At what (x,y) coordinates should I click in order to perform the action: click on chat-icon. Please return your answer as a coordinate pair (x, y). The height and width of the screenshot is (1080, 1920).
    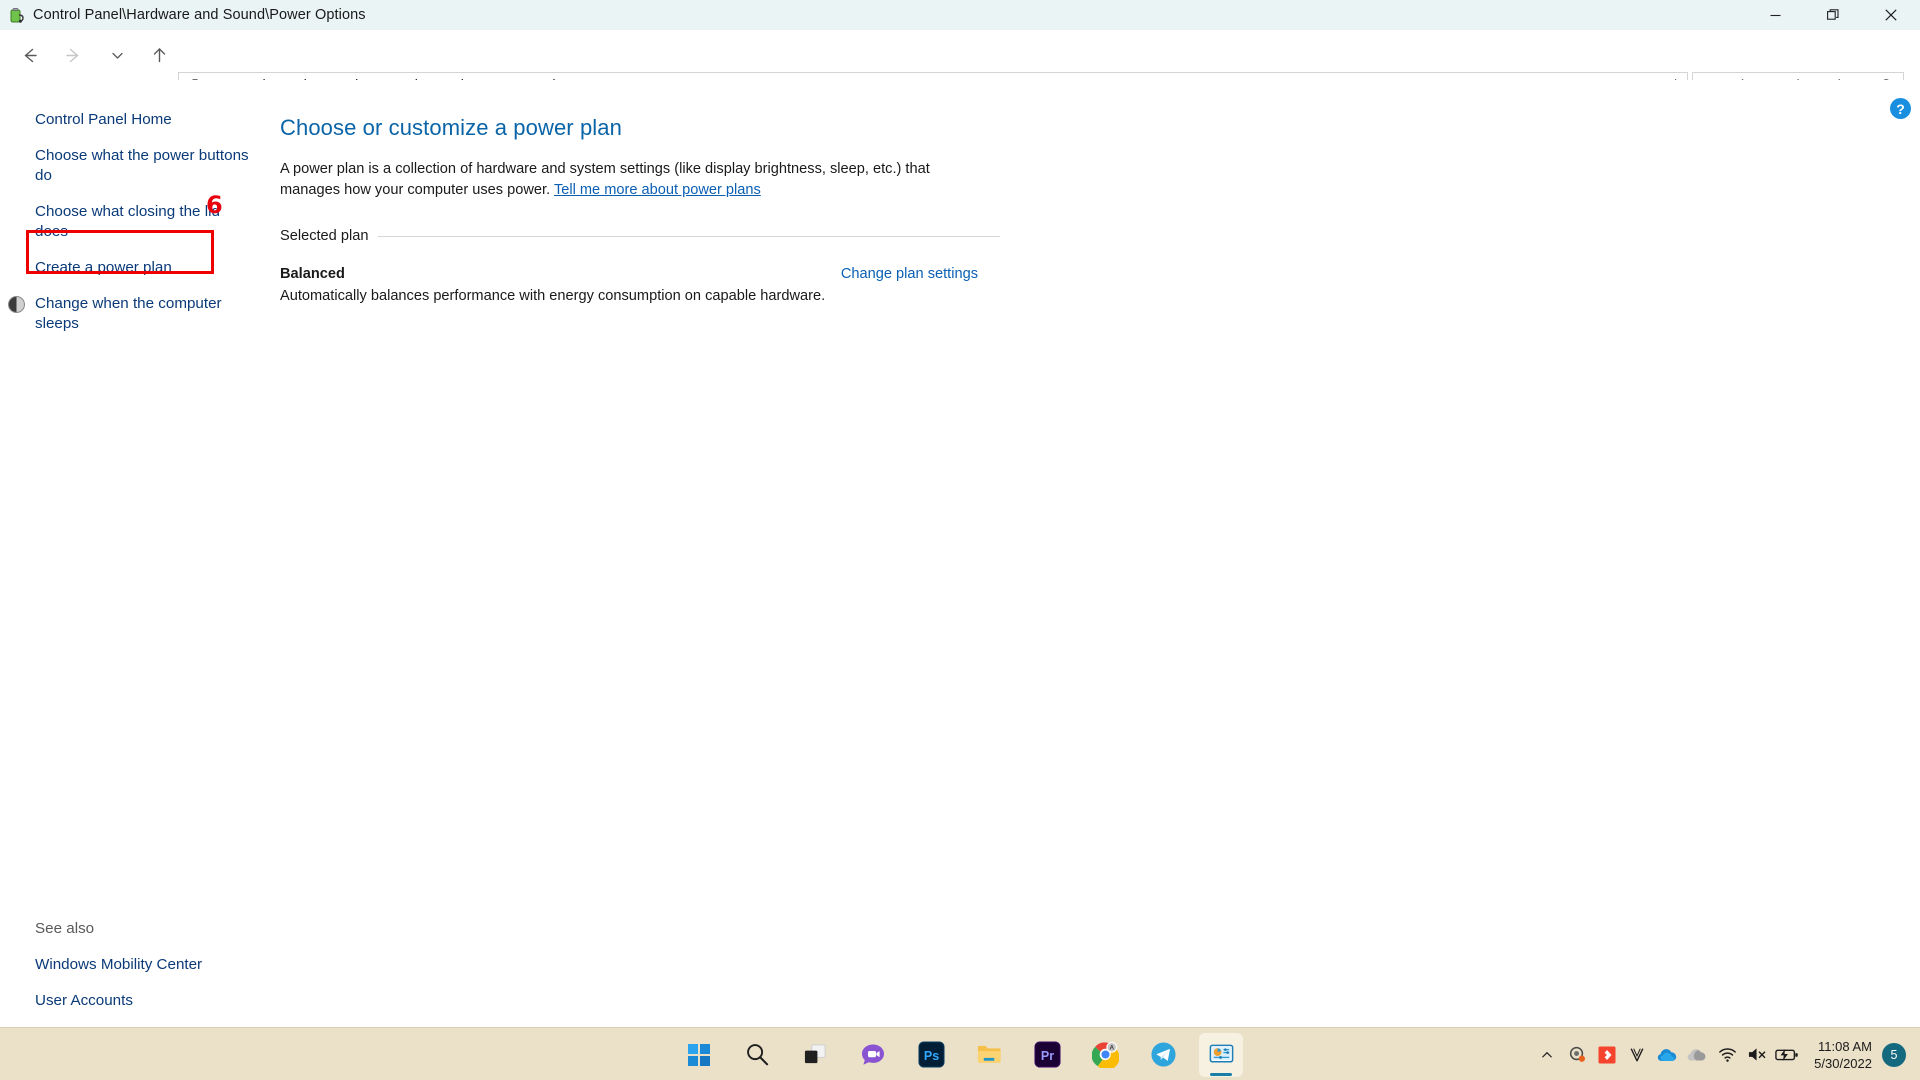
    Looking at the image, I should click on (873, 1054).